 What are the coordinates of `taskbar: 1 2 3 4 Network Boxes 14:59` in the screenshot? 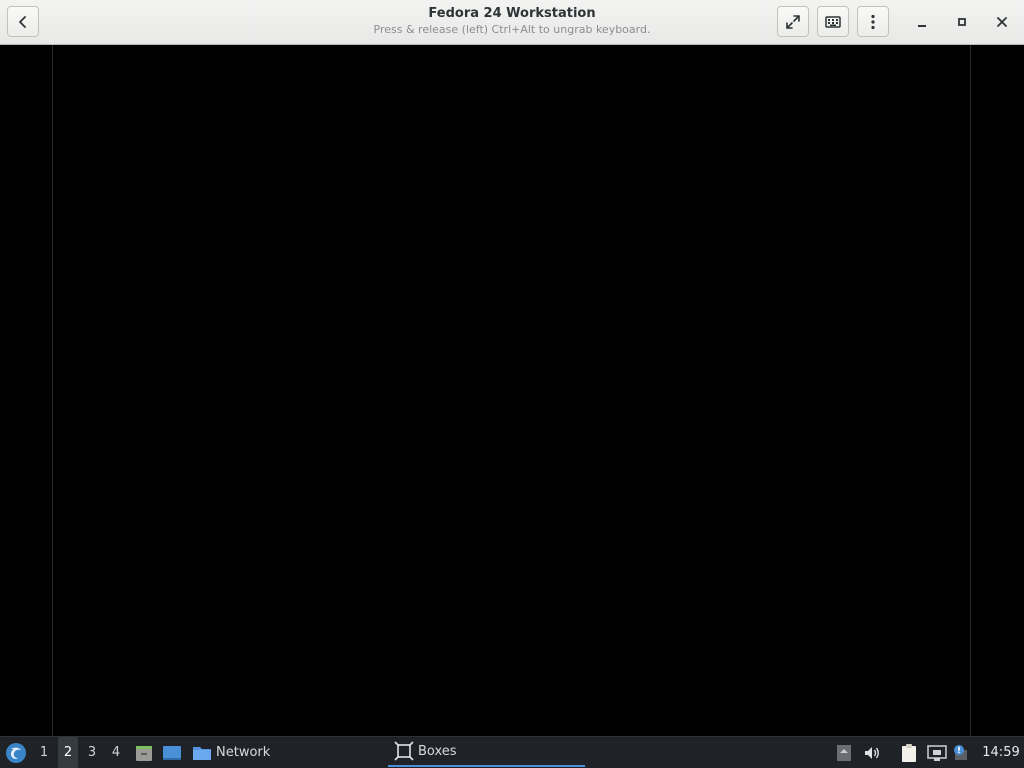 It's located at (512, 752).